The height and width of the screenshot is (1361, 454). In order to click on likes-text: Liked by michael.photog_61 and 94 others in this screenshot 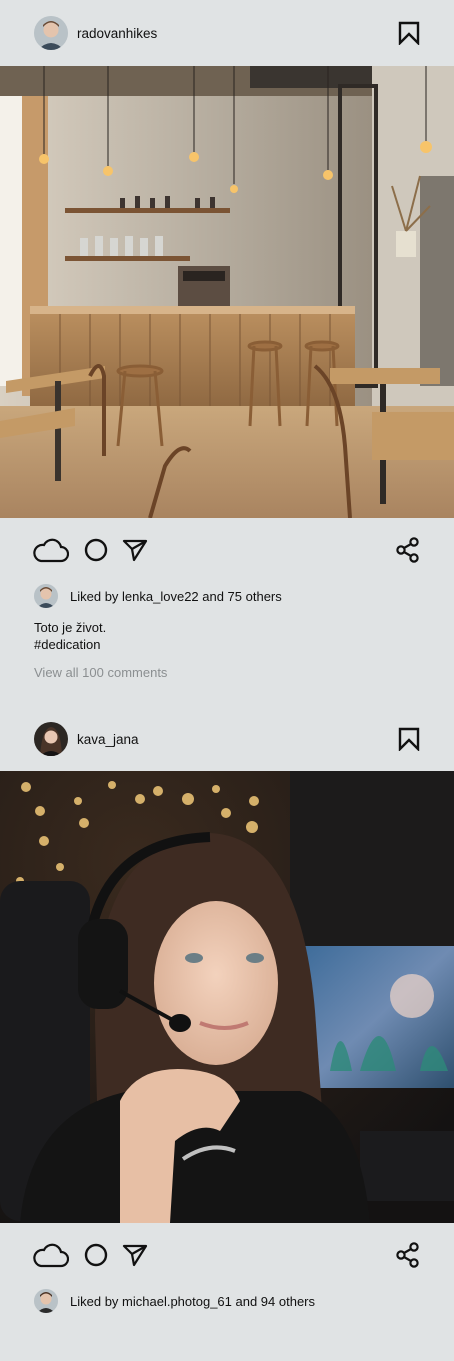, I will do `click(192, 1301)`.